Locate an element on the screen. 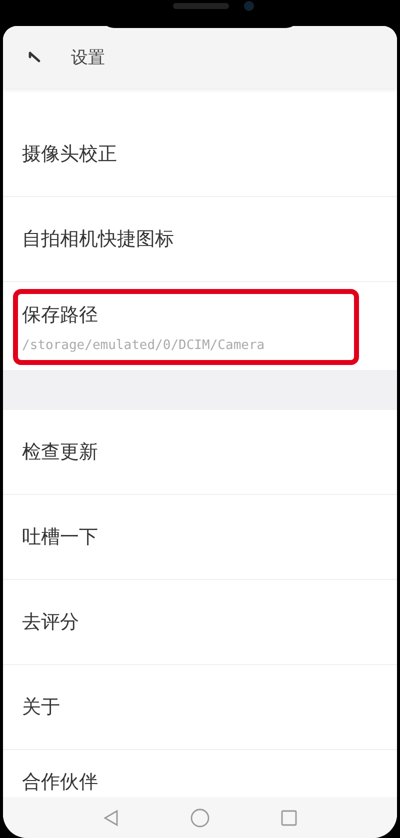 The height and width of the screenshot is (838, 400). settings-item: 吐槽一下 is located at coordinates (200, 537).